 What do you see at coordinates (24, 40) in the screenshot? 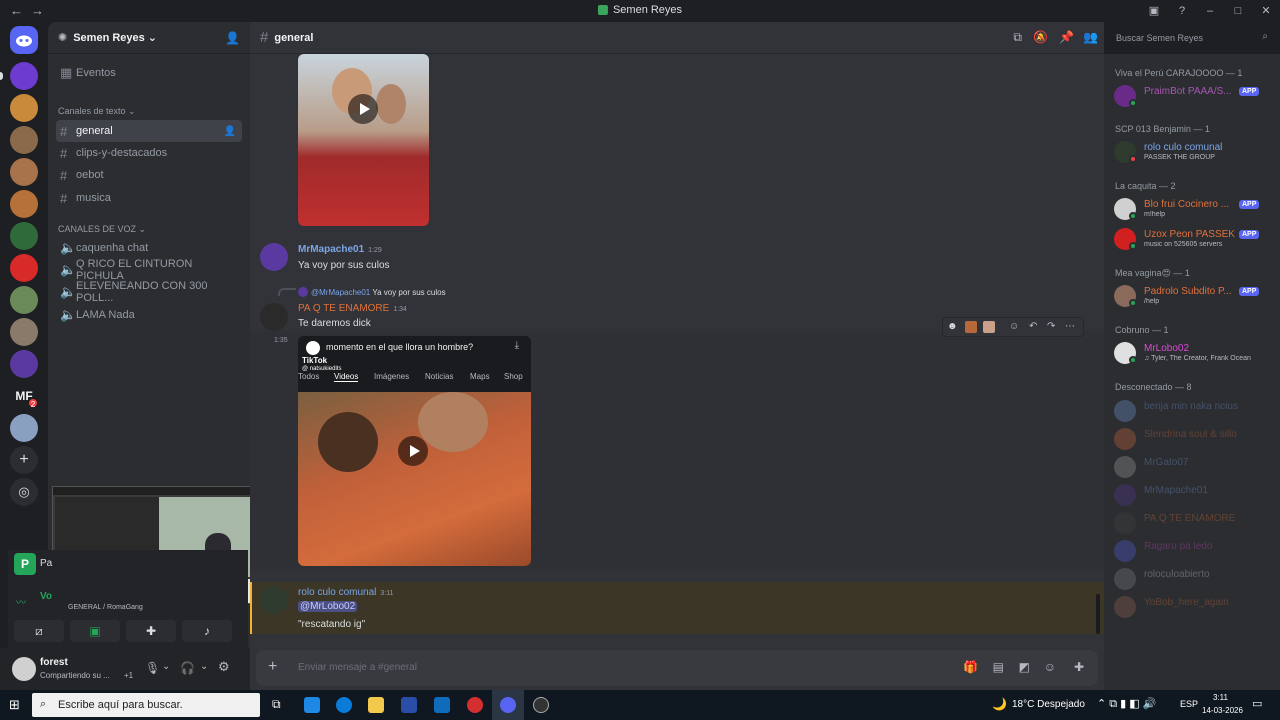
I see `home-button` at bounding box center [24, 40].